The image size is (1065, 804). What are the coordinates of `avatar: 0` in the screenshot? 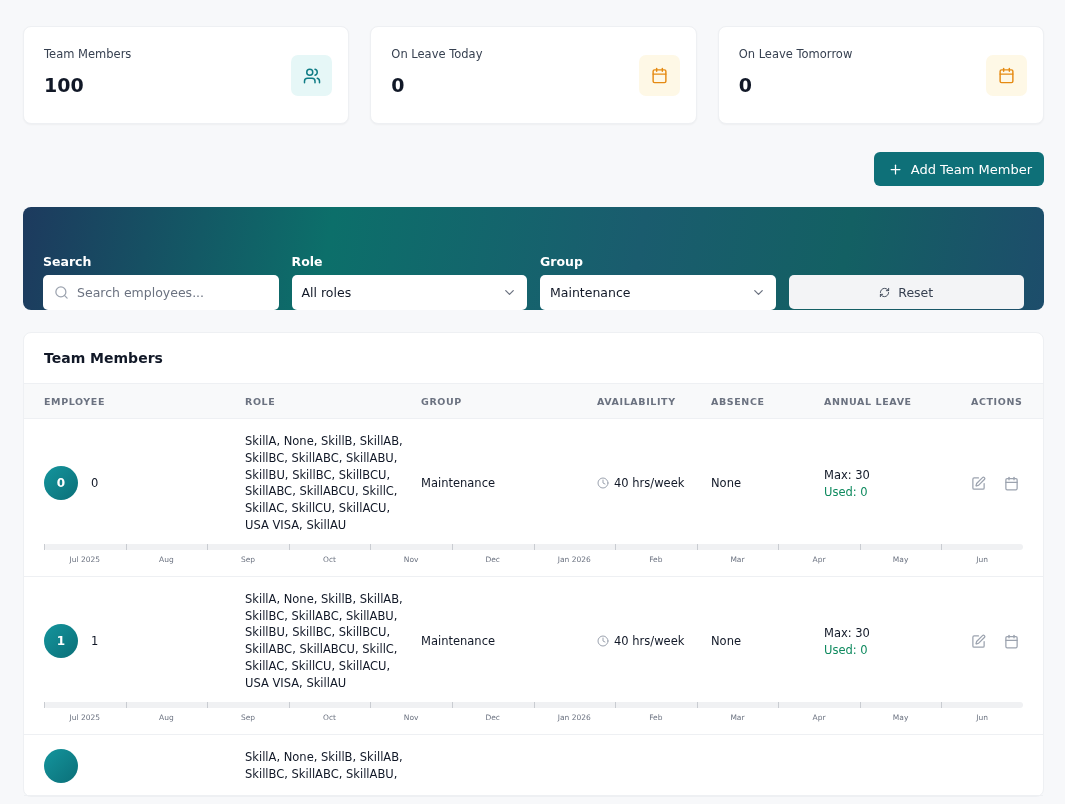 It's located at (61, 483).